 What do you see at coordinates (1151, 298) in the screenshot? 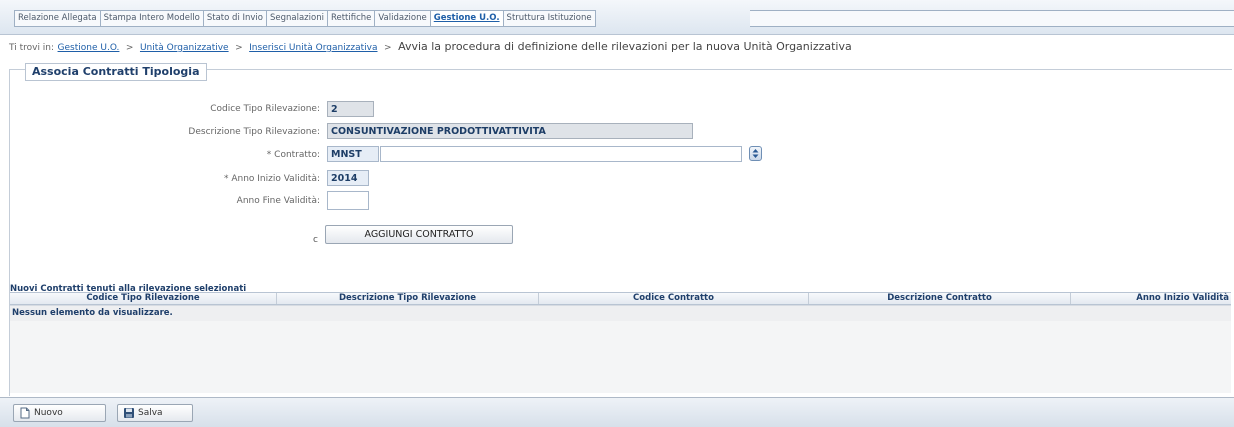
I see `column-anno-inizio: Anno Inizio Validità` at bounding box center [1151, 298].